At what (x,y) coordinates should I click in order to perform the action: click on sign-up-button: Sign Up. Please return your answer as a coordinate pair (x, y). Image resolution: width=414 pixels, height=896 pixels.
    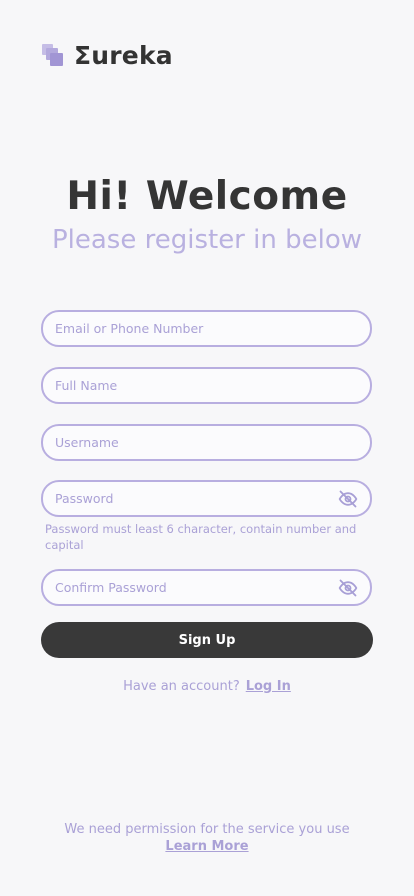
    Looking at the image, I should click on (207, 640).